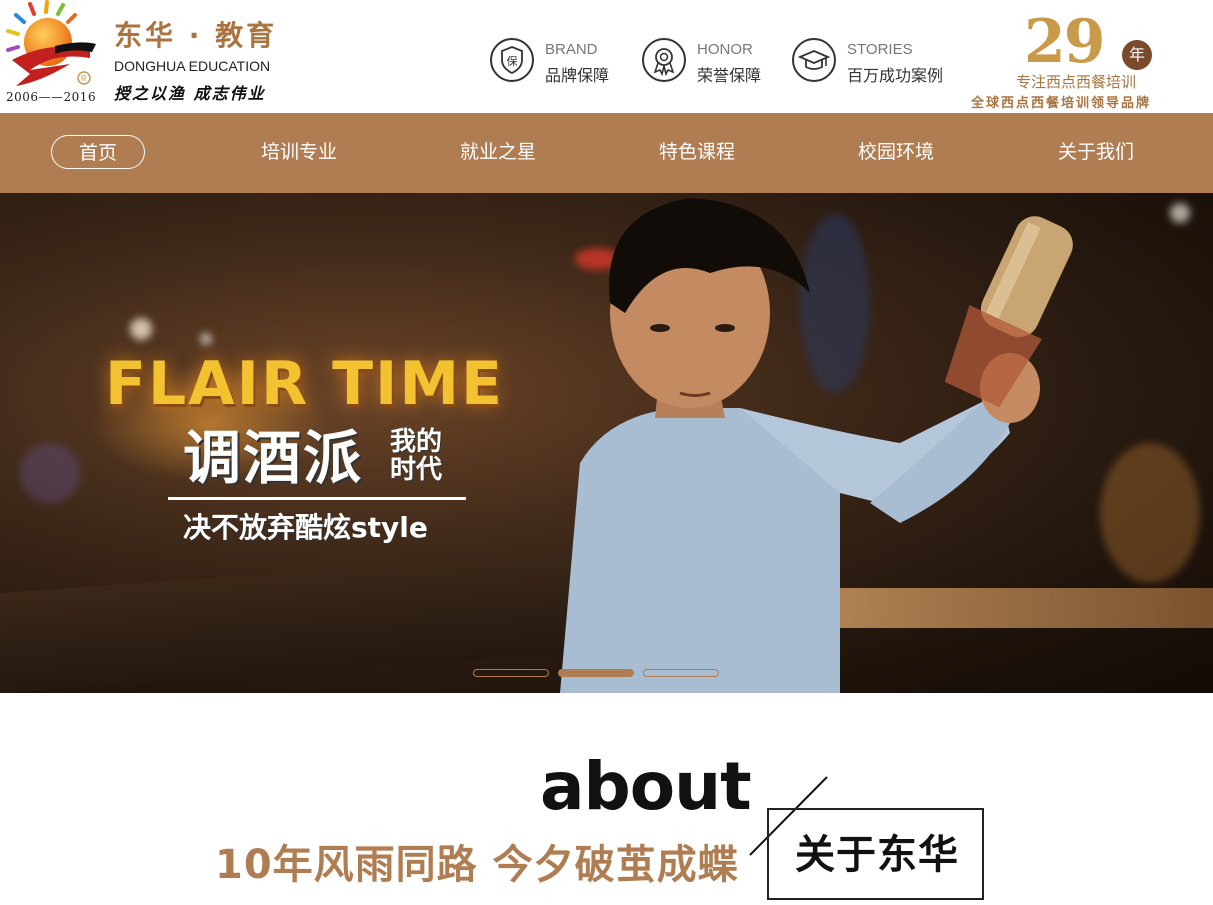  I want to click on shield-icon: 保, so click(512, 60).